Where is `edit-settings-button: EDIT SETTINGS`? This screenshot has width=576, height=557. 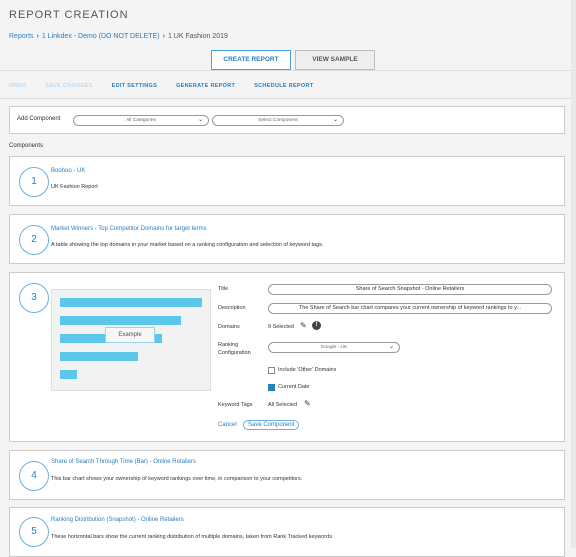 edit-settings-button: EDIT SETTINGS is located at coordinates (134, 86).